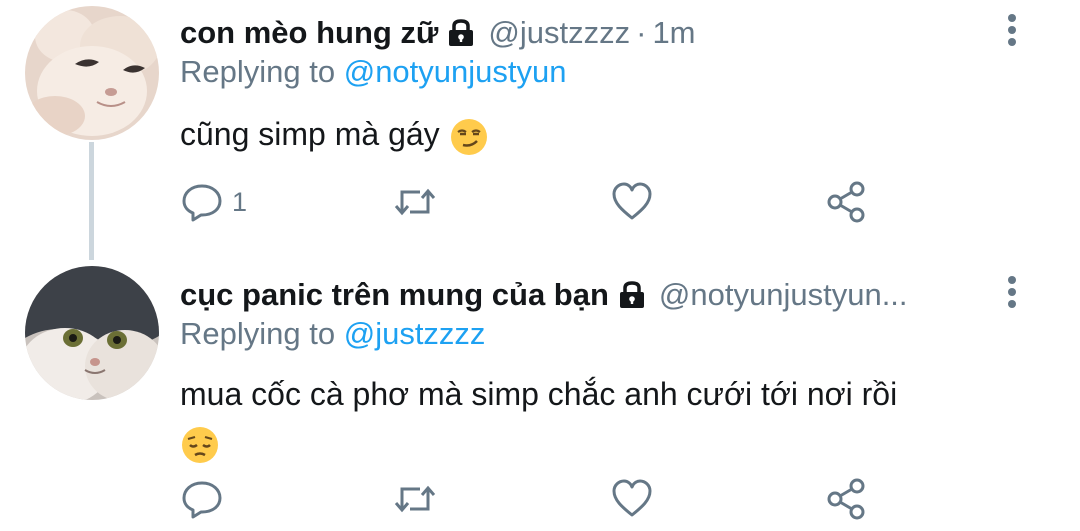 The image size is (1080, 531). Describe the element at coordinates (673, 33) in the screenshot. I see `timestamp: 1m` at that location.